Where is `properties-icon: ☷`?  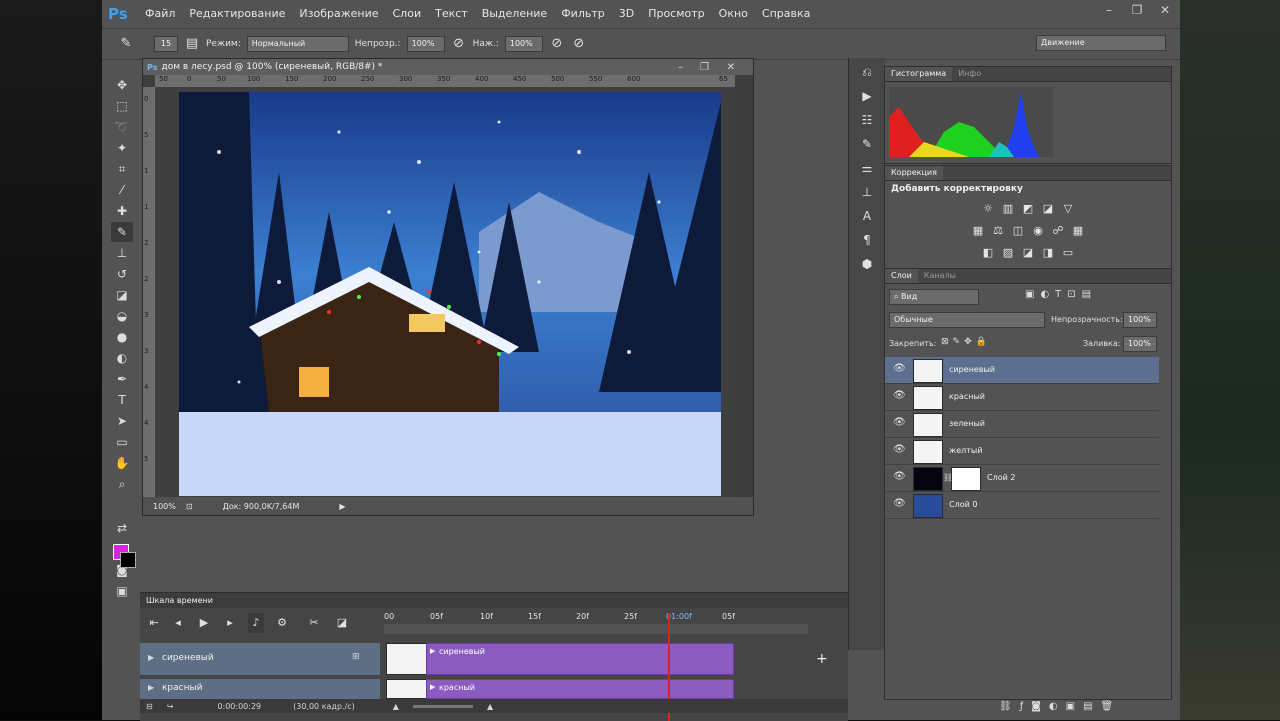
properties-icon: ☷ is located at coordinates (867, 120).